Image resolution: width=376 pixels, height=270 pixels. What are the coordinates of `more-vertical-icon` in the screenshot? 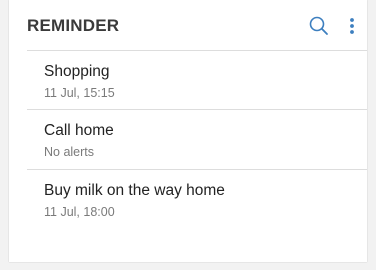 It's located at (352, 26).